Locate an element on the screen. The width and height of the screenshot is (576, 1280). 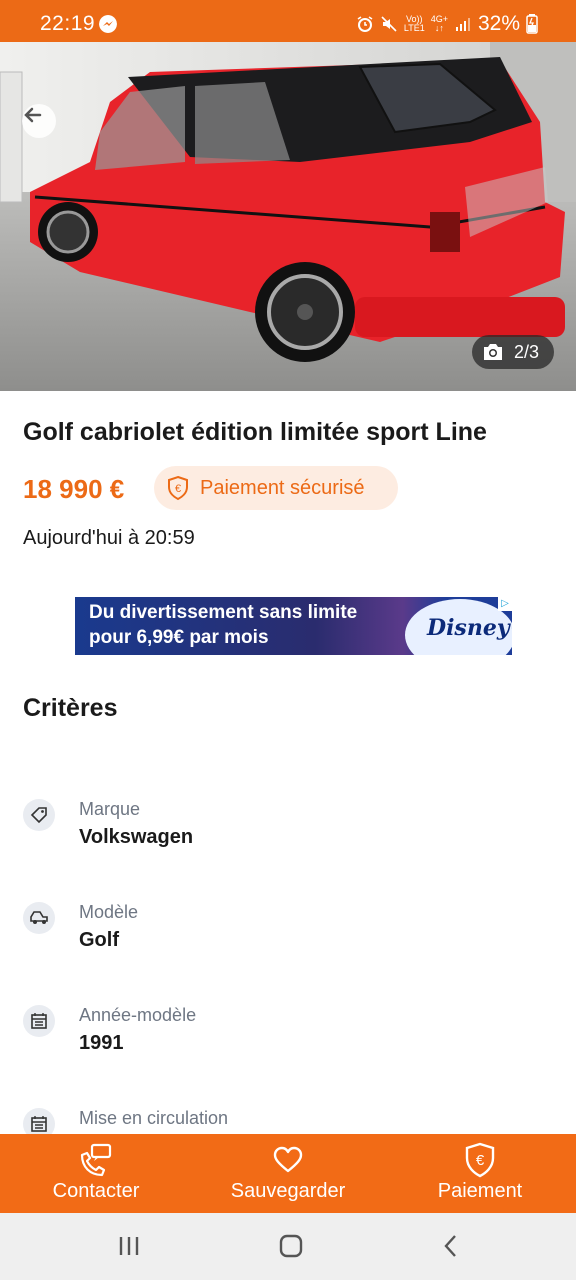
network-arrows: ↓↑ is located at coordinates (439, 28).